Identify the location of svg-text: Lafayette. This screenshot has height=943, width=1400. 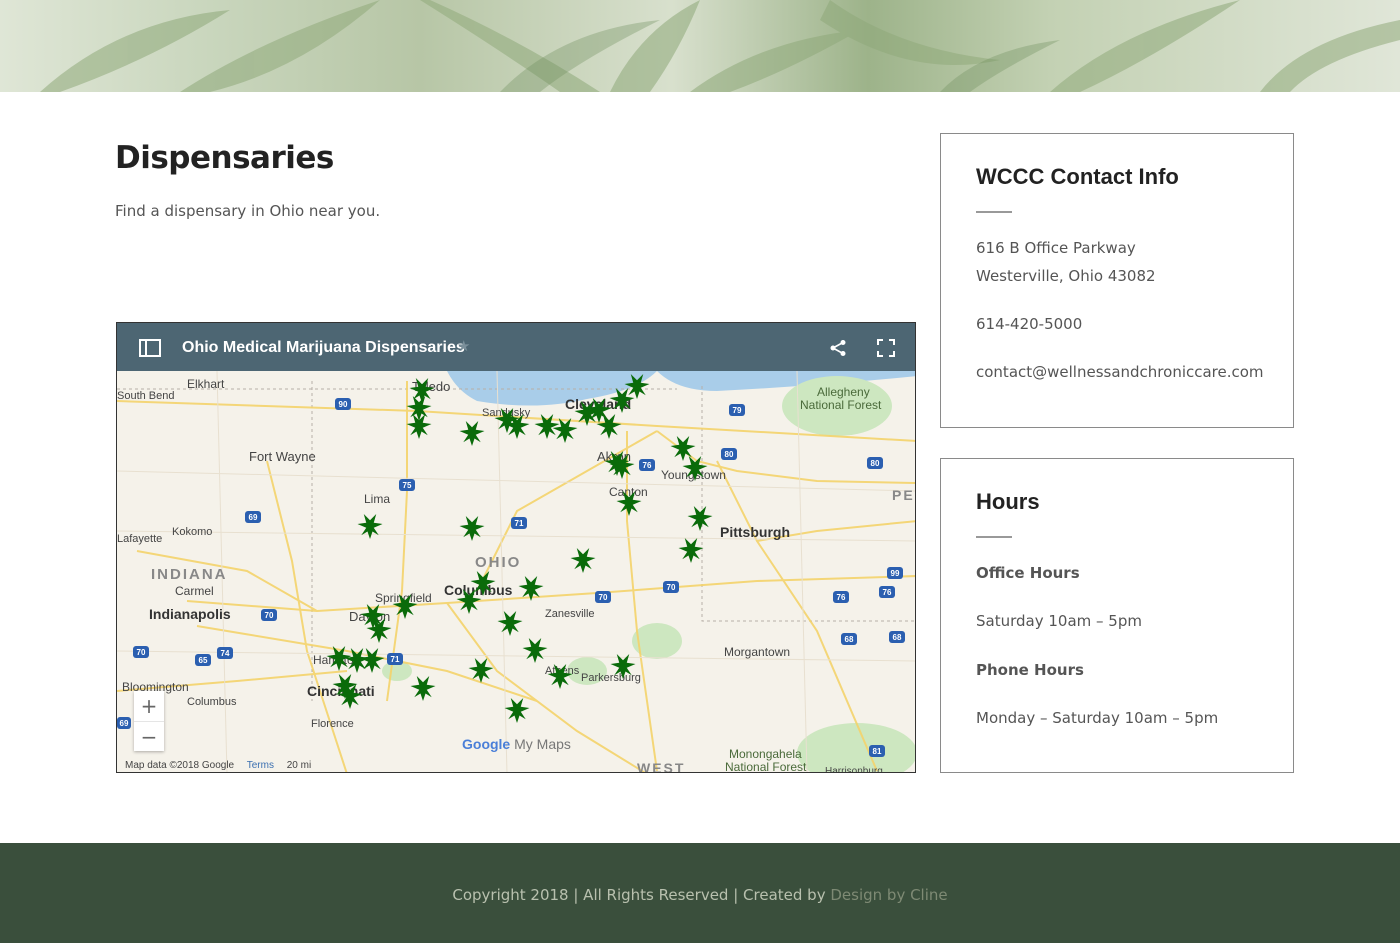
(139, 539).